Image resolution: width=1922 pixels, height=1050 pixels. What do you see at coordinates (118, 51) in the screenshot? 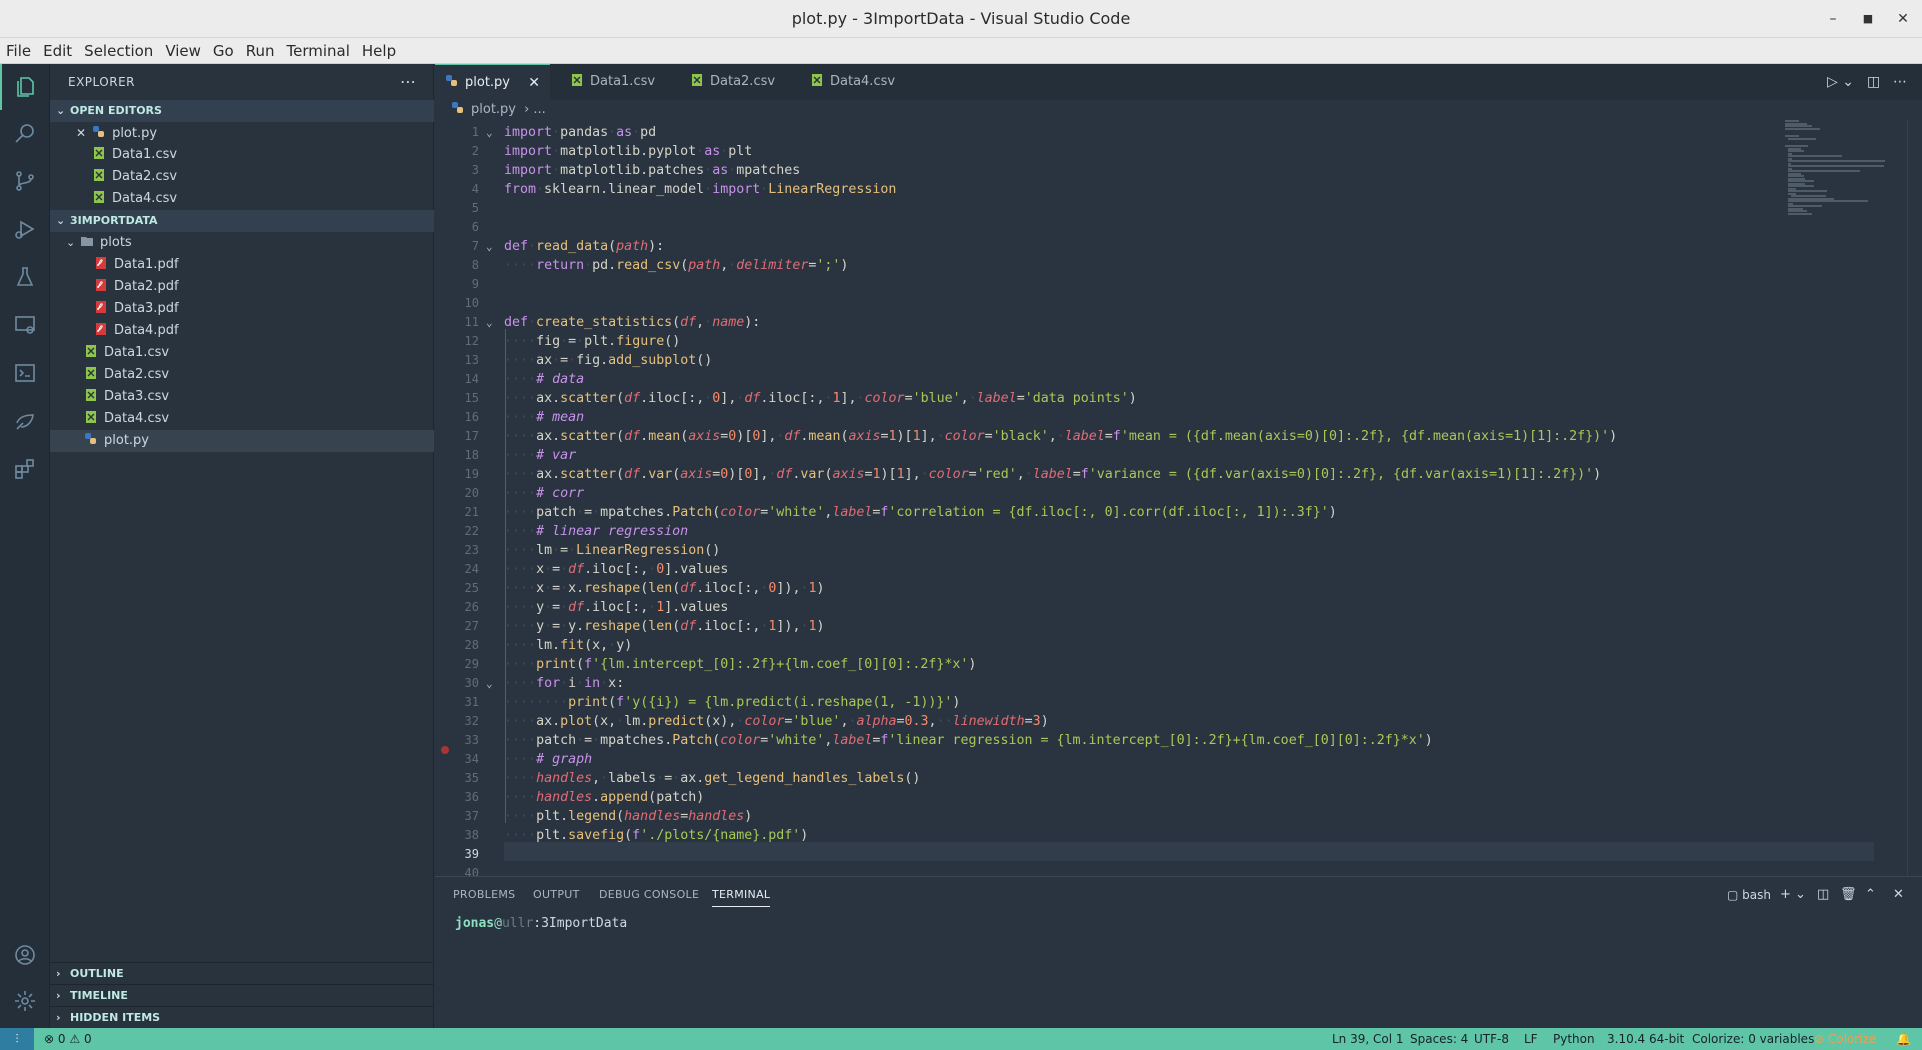
I see `menu-selection: Selection` at bounding box center [118, 51].